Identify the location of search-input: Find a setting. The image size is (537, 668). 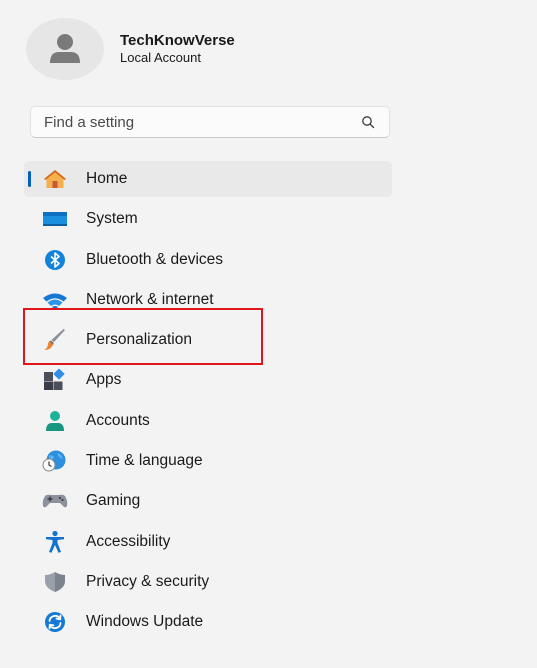
(210, 122).